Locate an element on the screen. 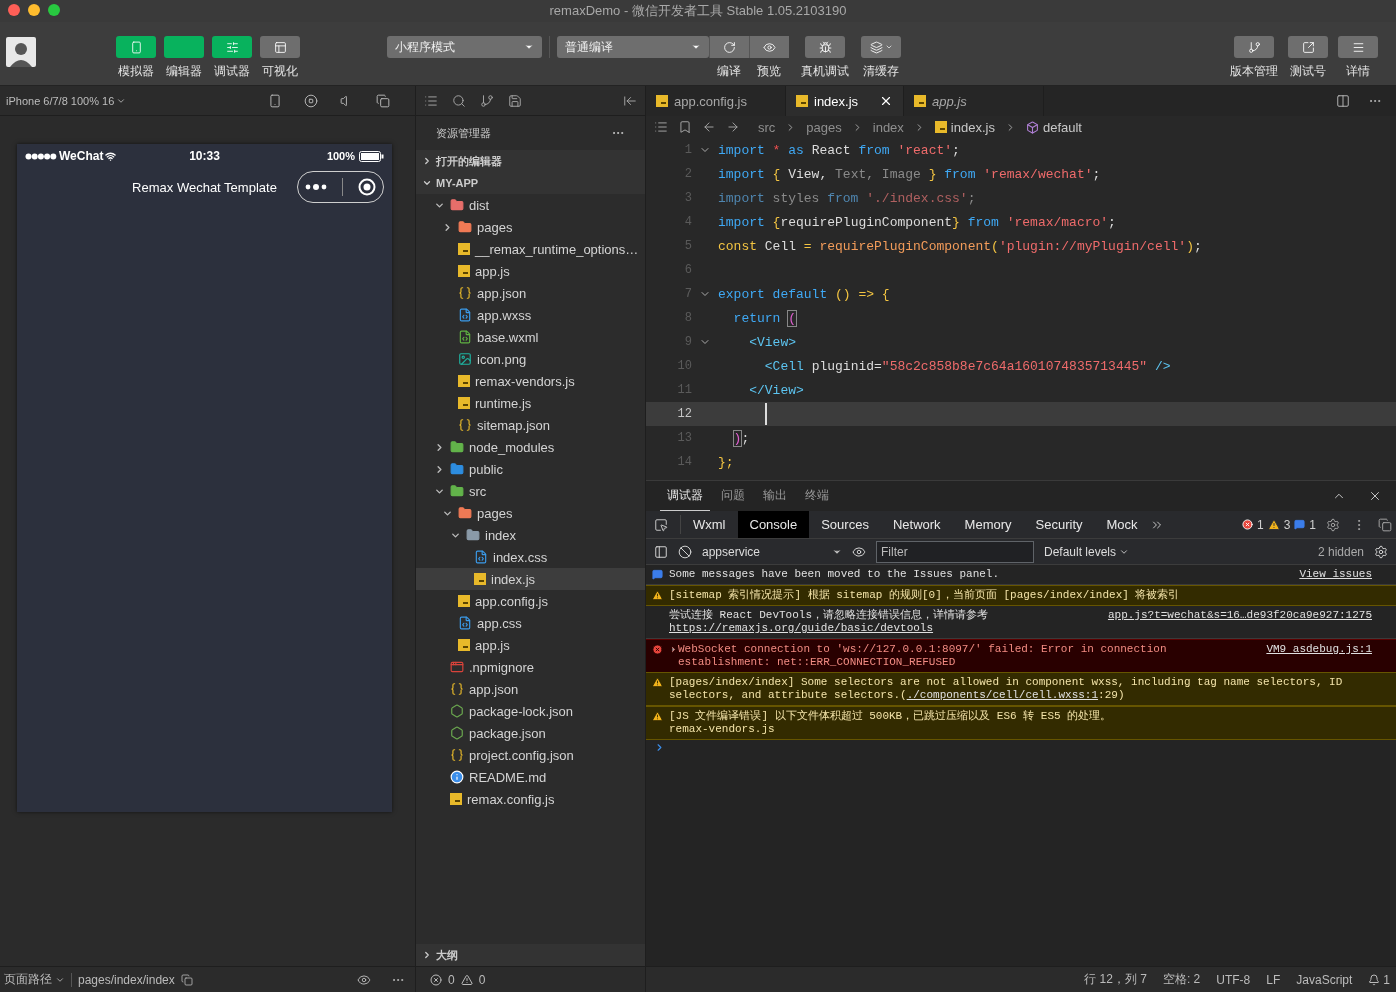 This screenshot has height=992, width=1396. expand-icon is located at coordinates (673, 649).